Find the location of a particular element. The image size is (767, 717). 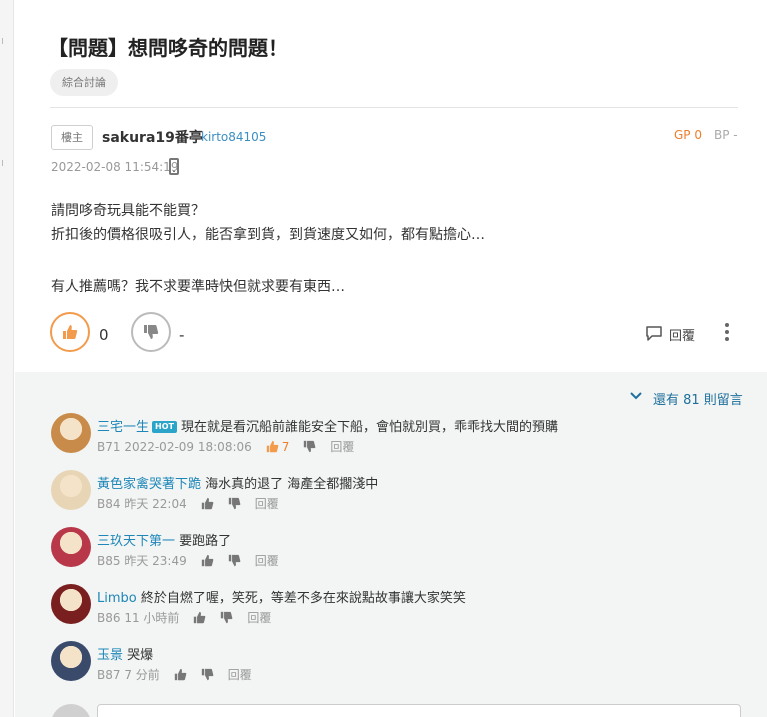

downvote-button is located at coordinates (151, 332).